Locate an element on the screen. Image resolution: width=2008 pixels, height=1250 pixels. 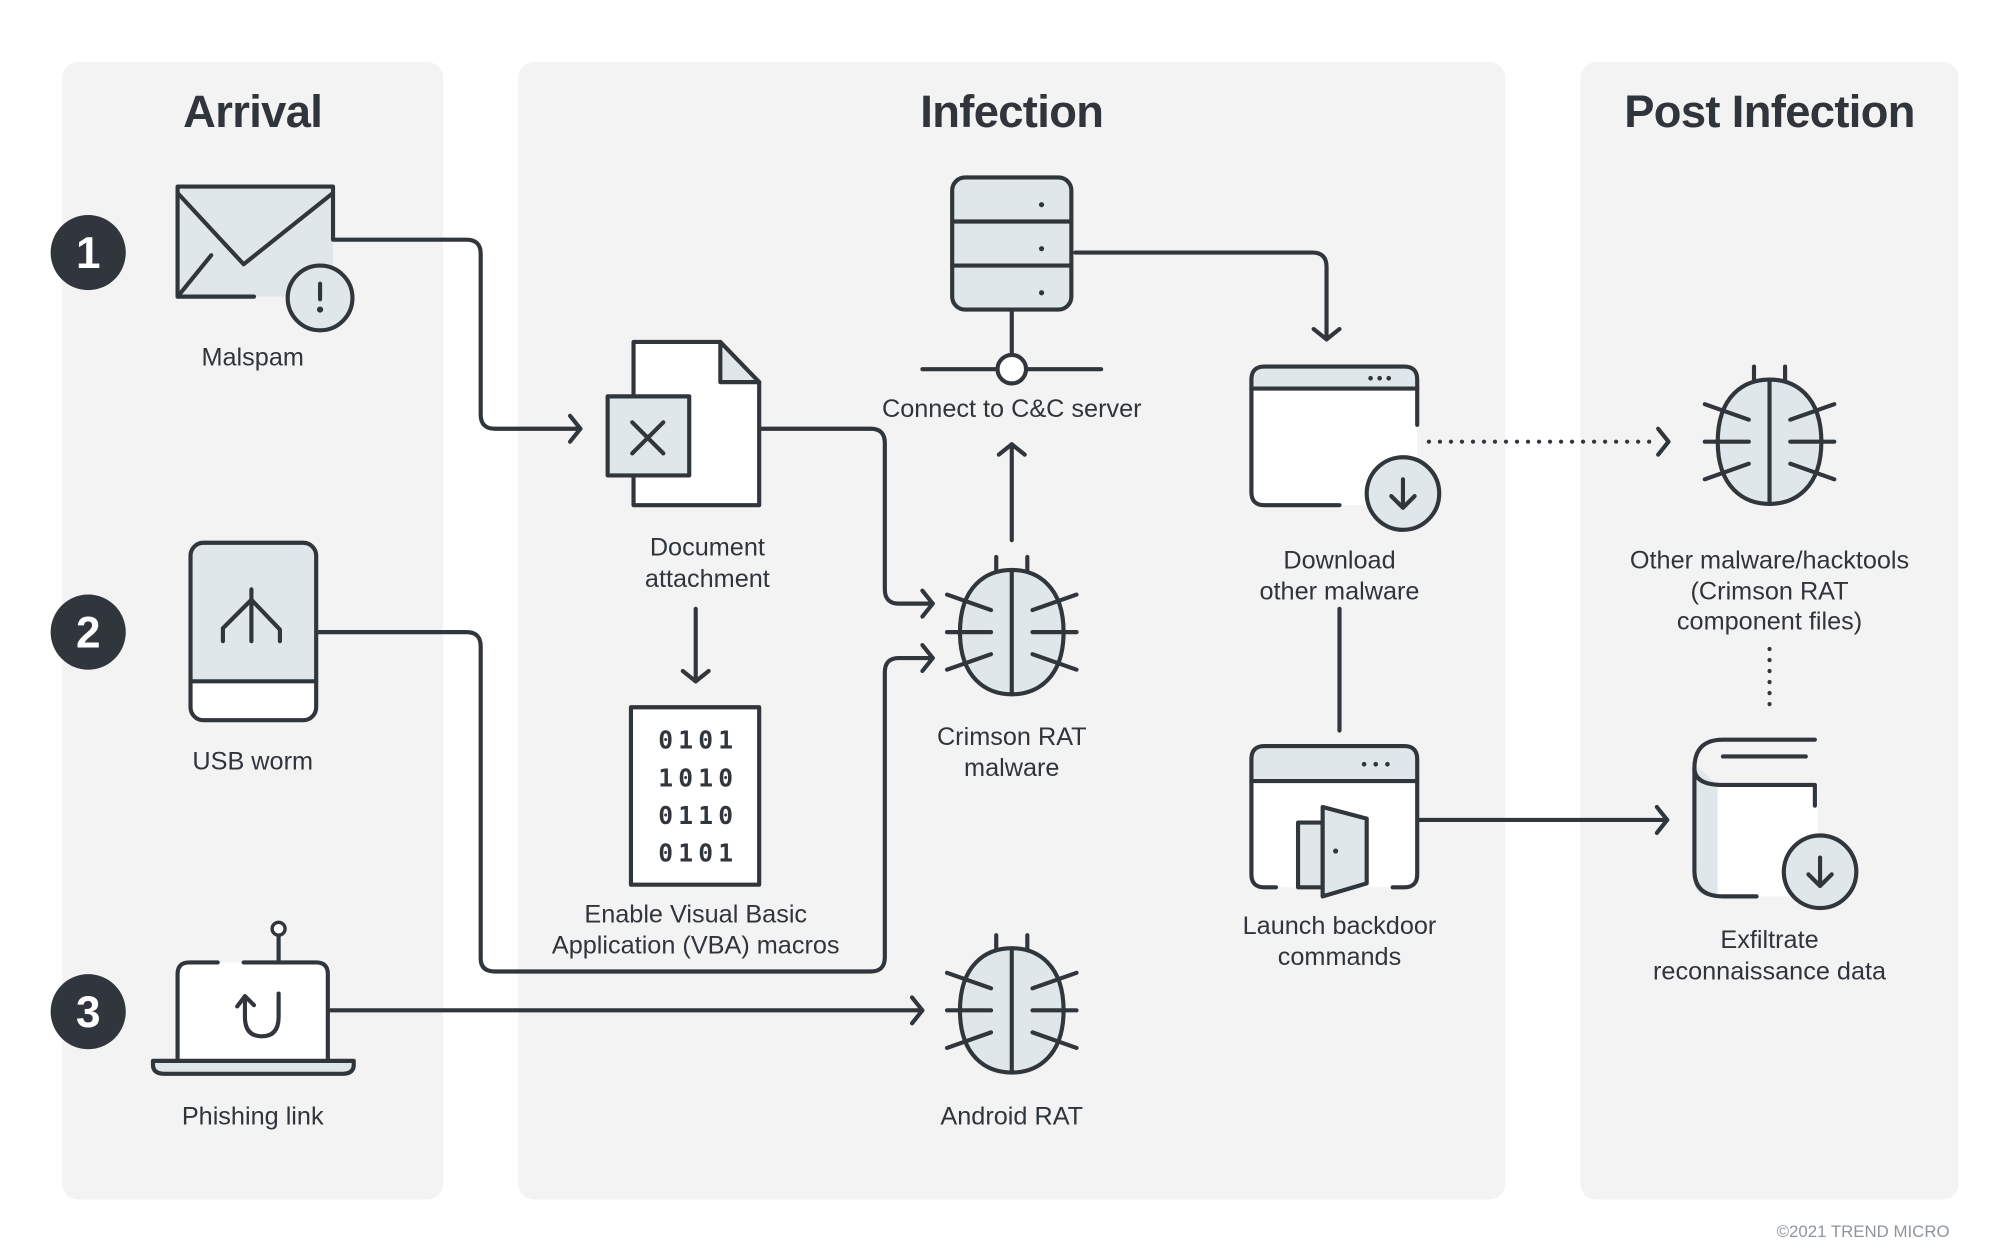
document-label-line2: attachment is located at coordinates (707, 579).